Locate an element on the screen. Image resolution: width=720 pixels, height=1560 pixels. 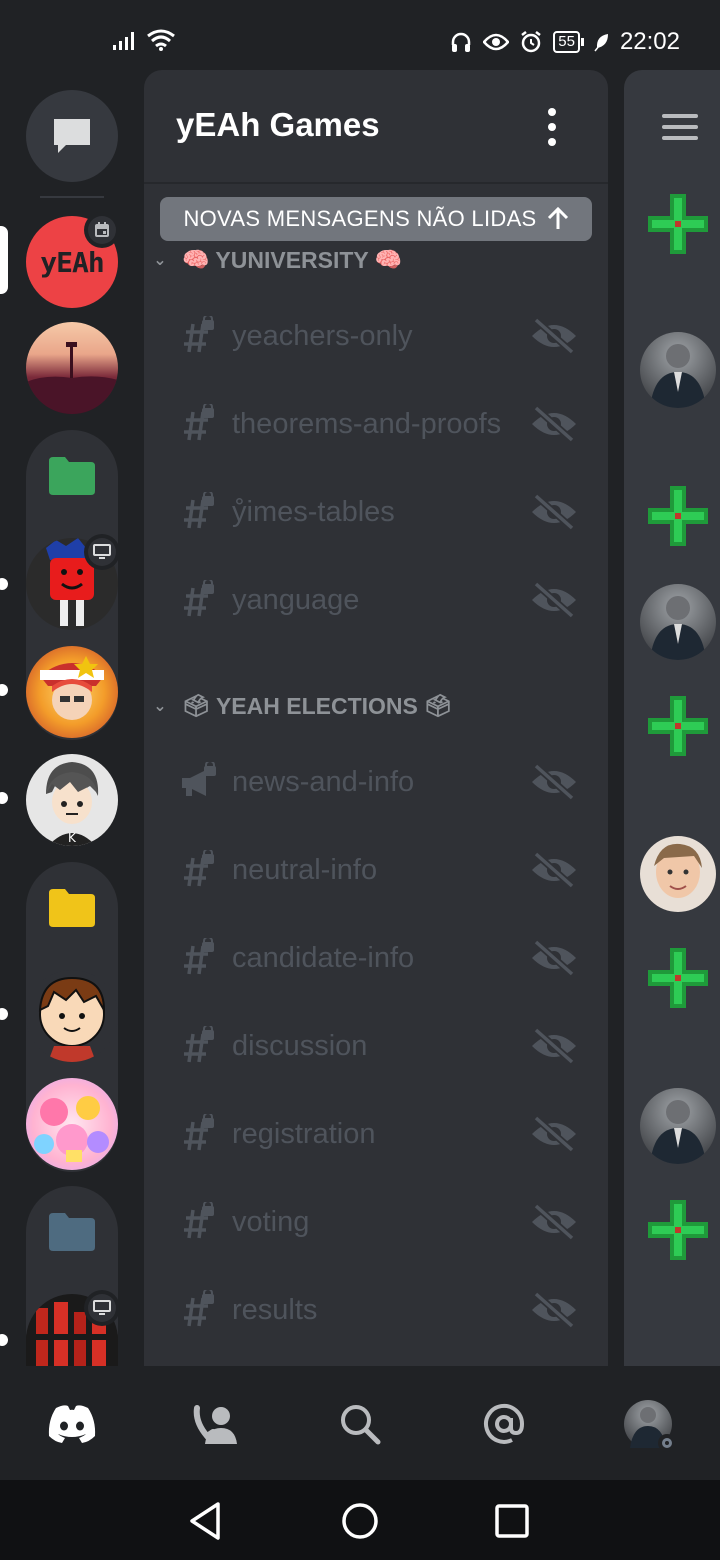
channel-theorems-and-proofs: theorems-and-proofs is located at coordinates (376, 424).